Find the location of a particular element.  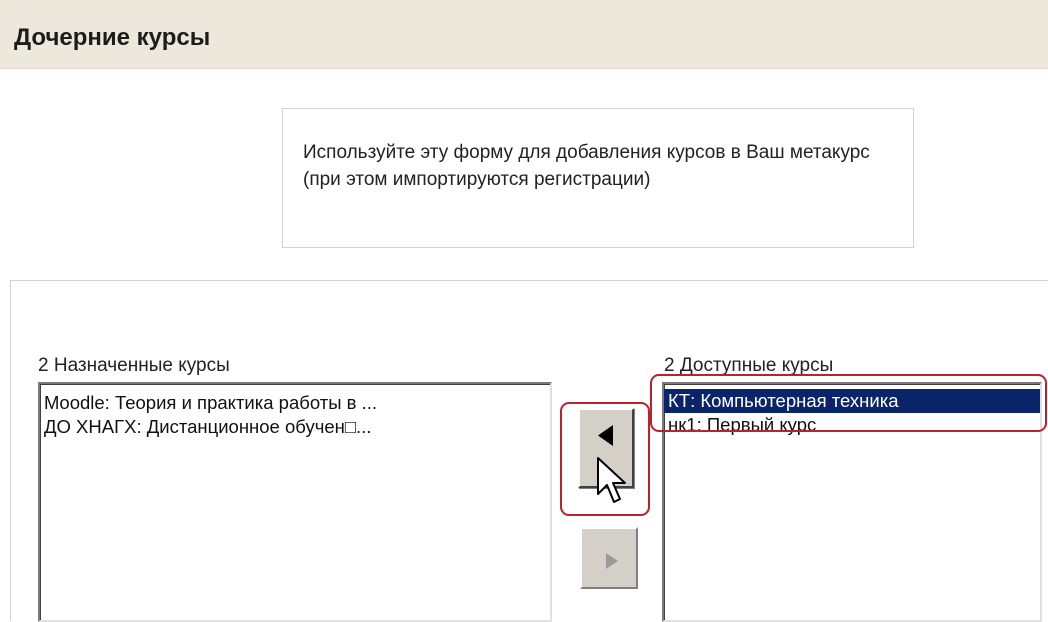

arrow-right-icon is located at coordinates (612, 561).